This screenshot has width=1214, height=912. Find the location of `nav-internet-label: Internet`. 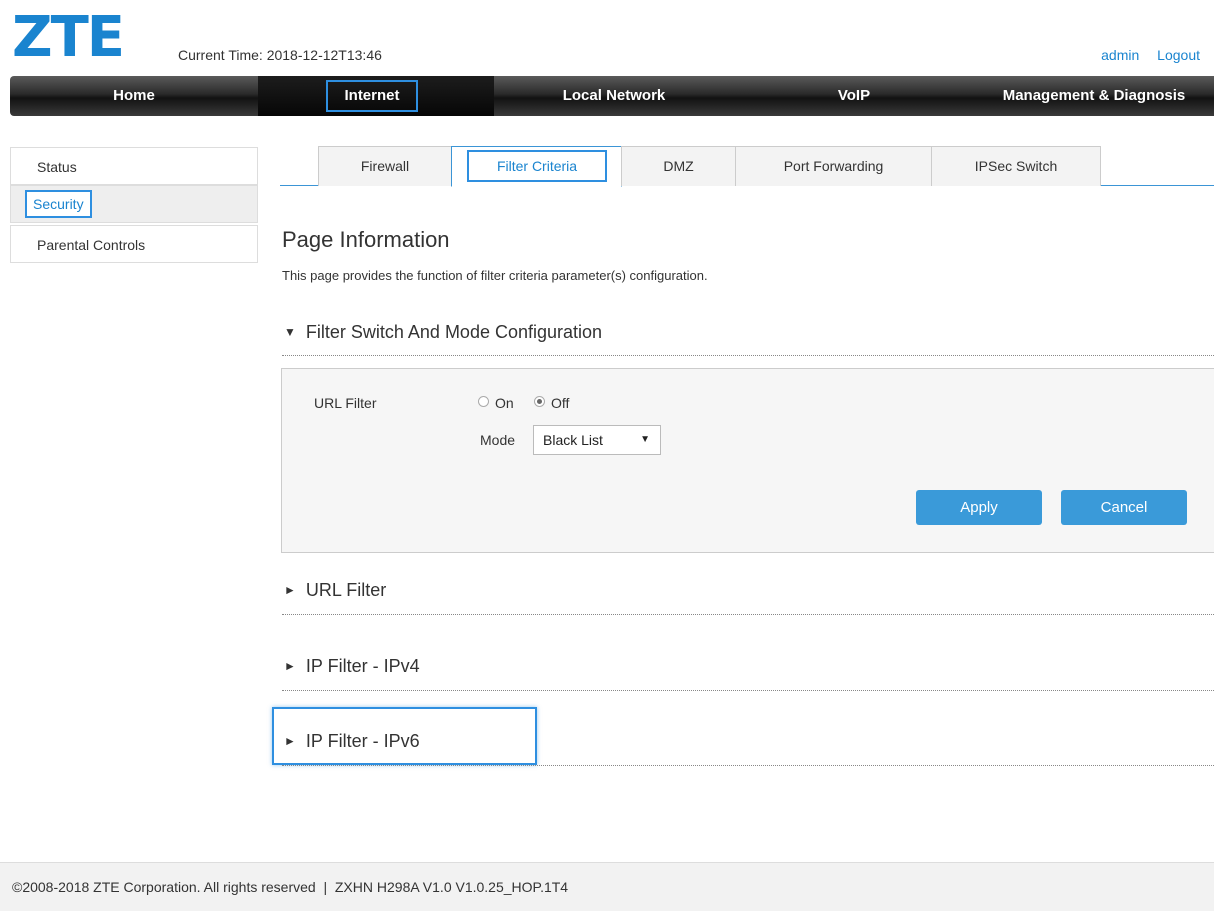

nav-internet-label: Internet is located at coordinates (372, 96).